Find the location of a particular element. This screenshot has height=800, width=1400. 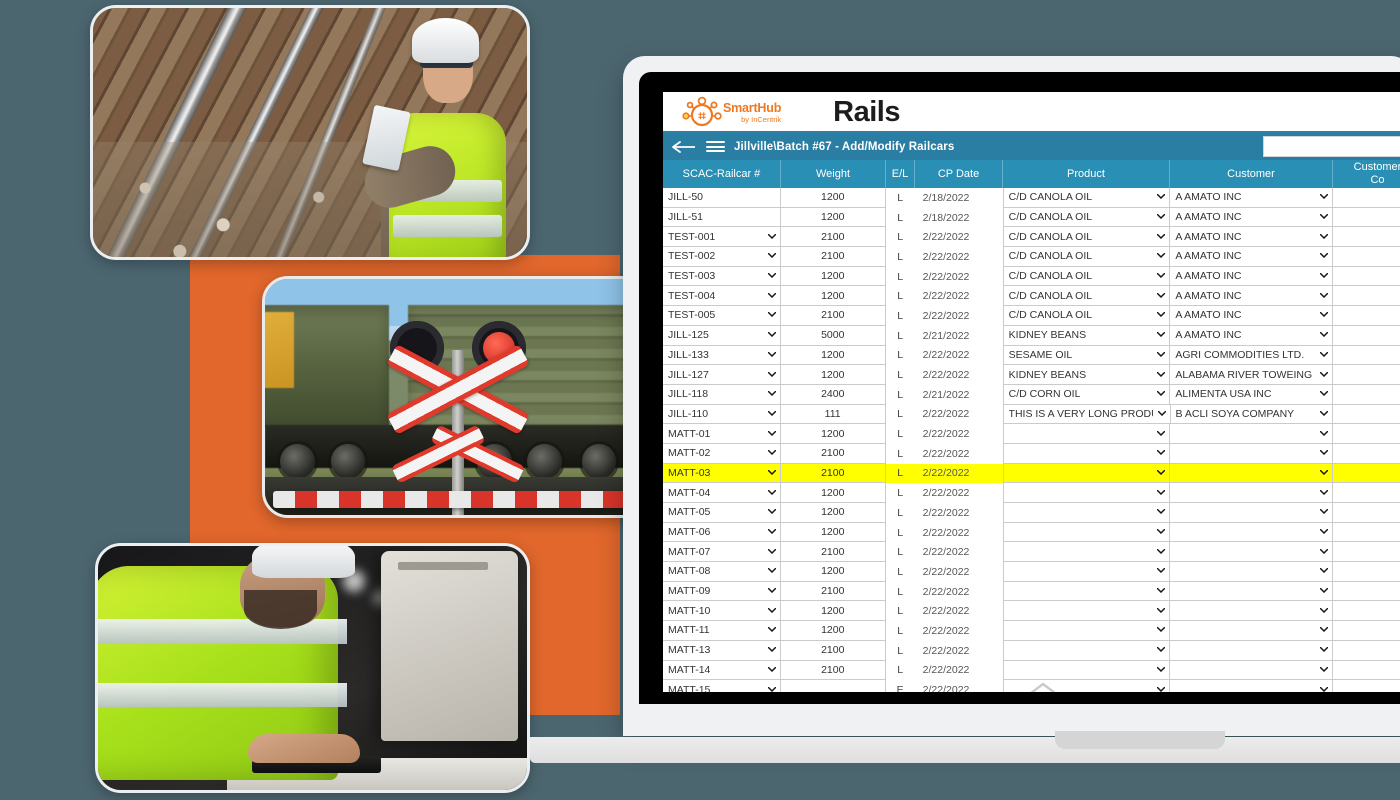

cell-scac-railcar: MATT-07 is located at coordinates (722, 552).